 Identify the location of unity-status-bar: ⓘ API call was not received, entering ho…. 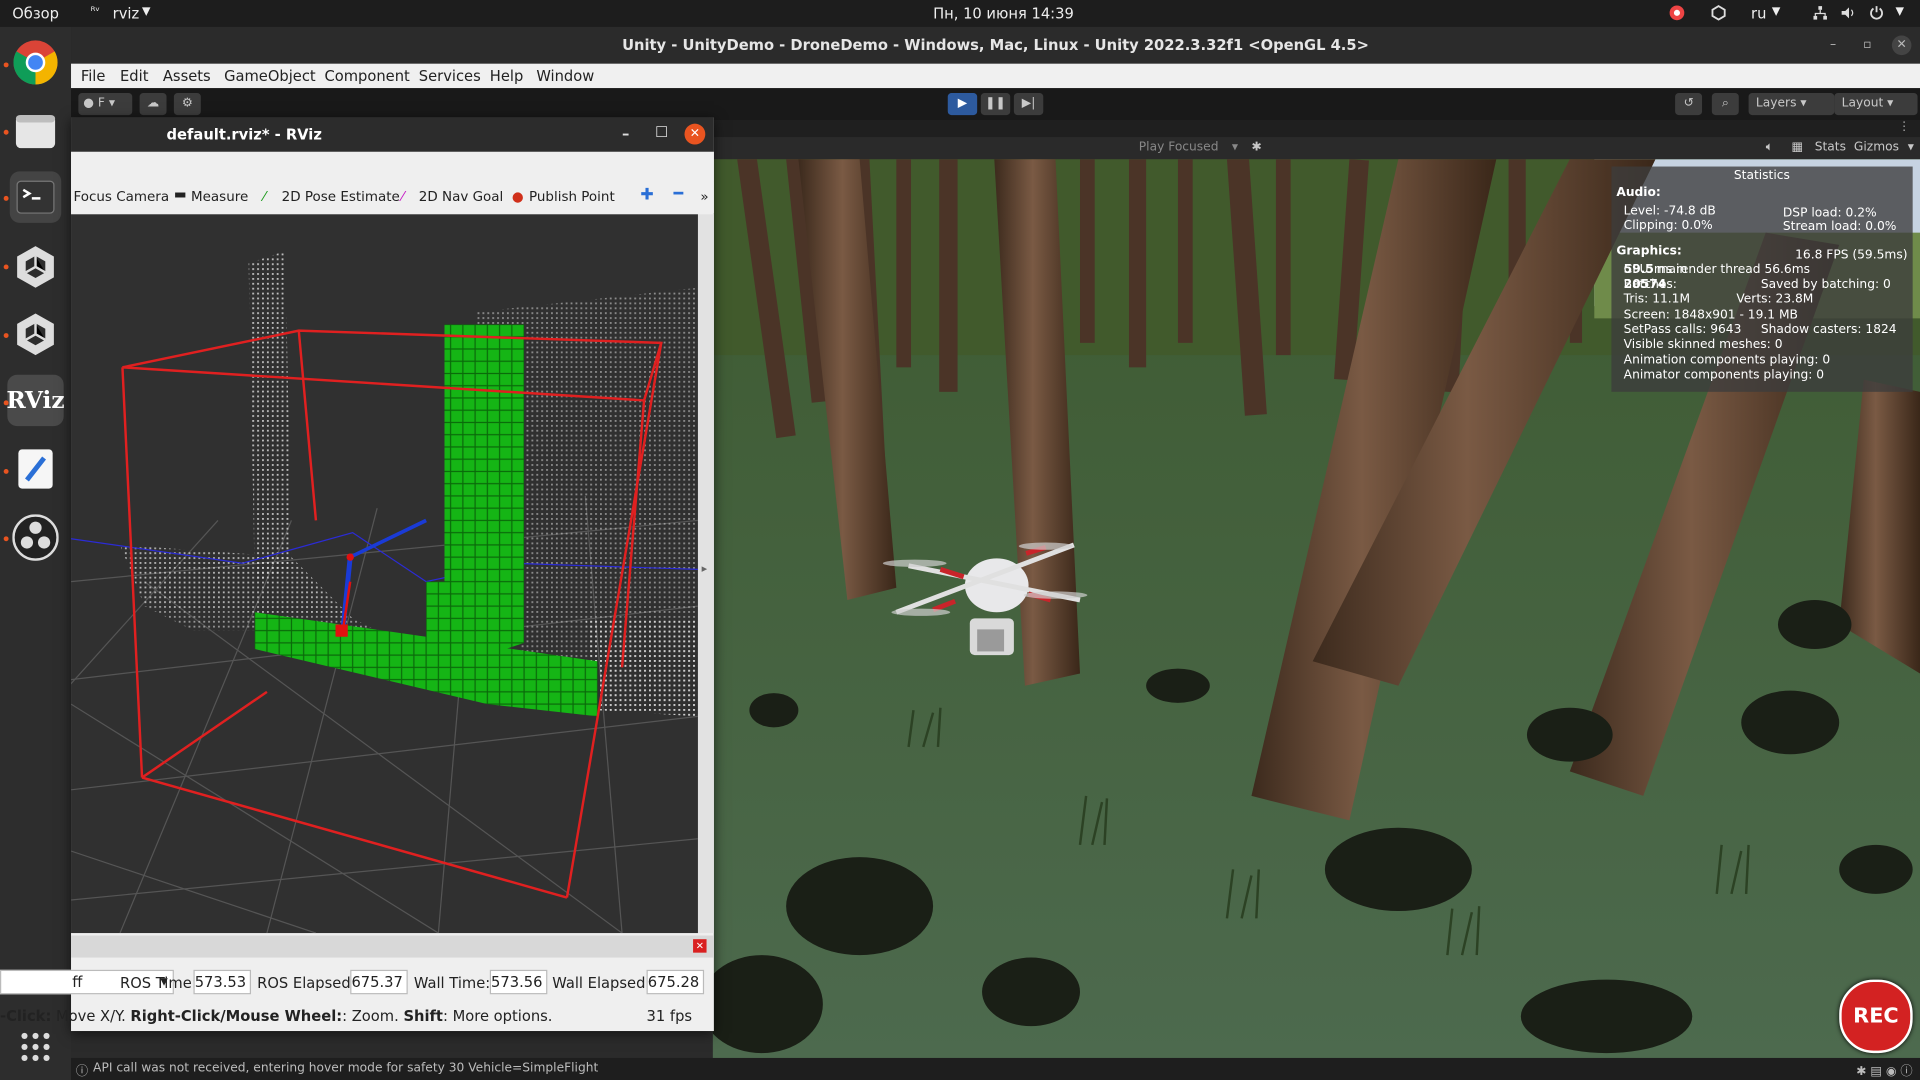
(995, 1068).